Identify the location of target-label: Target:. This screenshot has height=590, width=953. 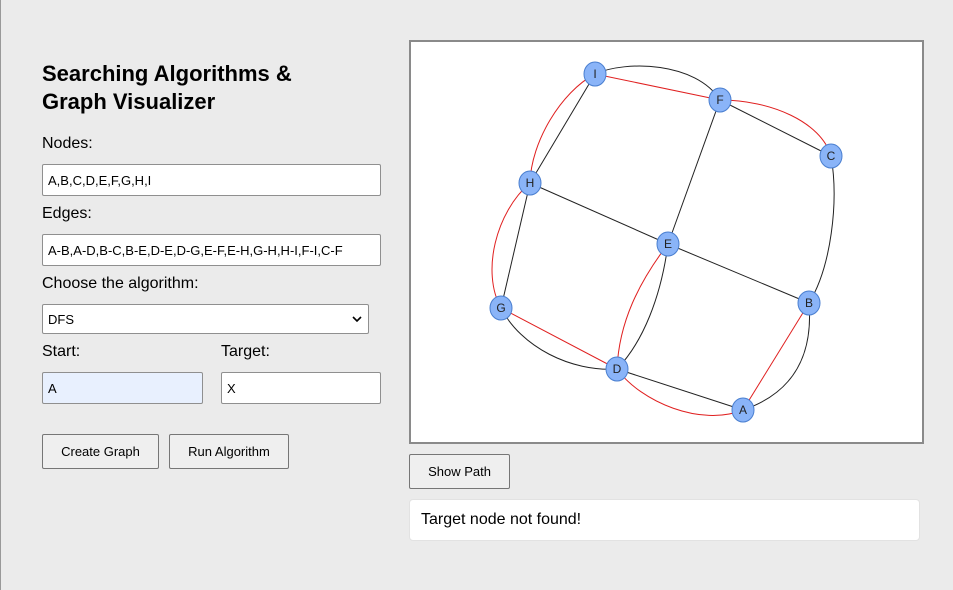
(245, 351).